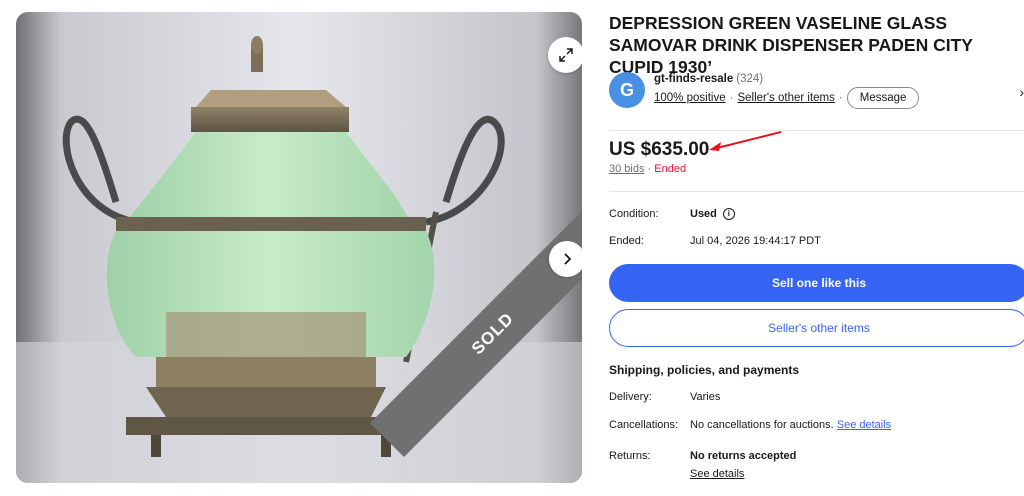  Describe the element at coordinates (634, 214) in the screenshot. I see `condition-label: Condition:` at that location.